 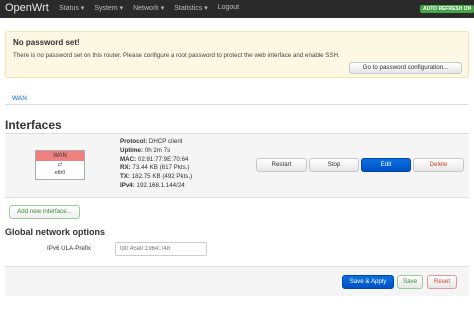 I want to click on menu-system: System ▾, so click(x=108, y=8).